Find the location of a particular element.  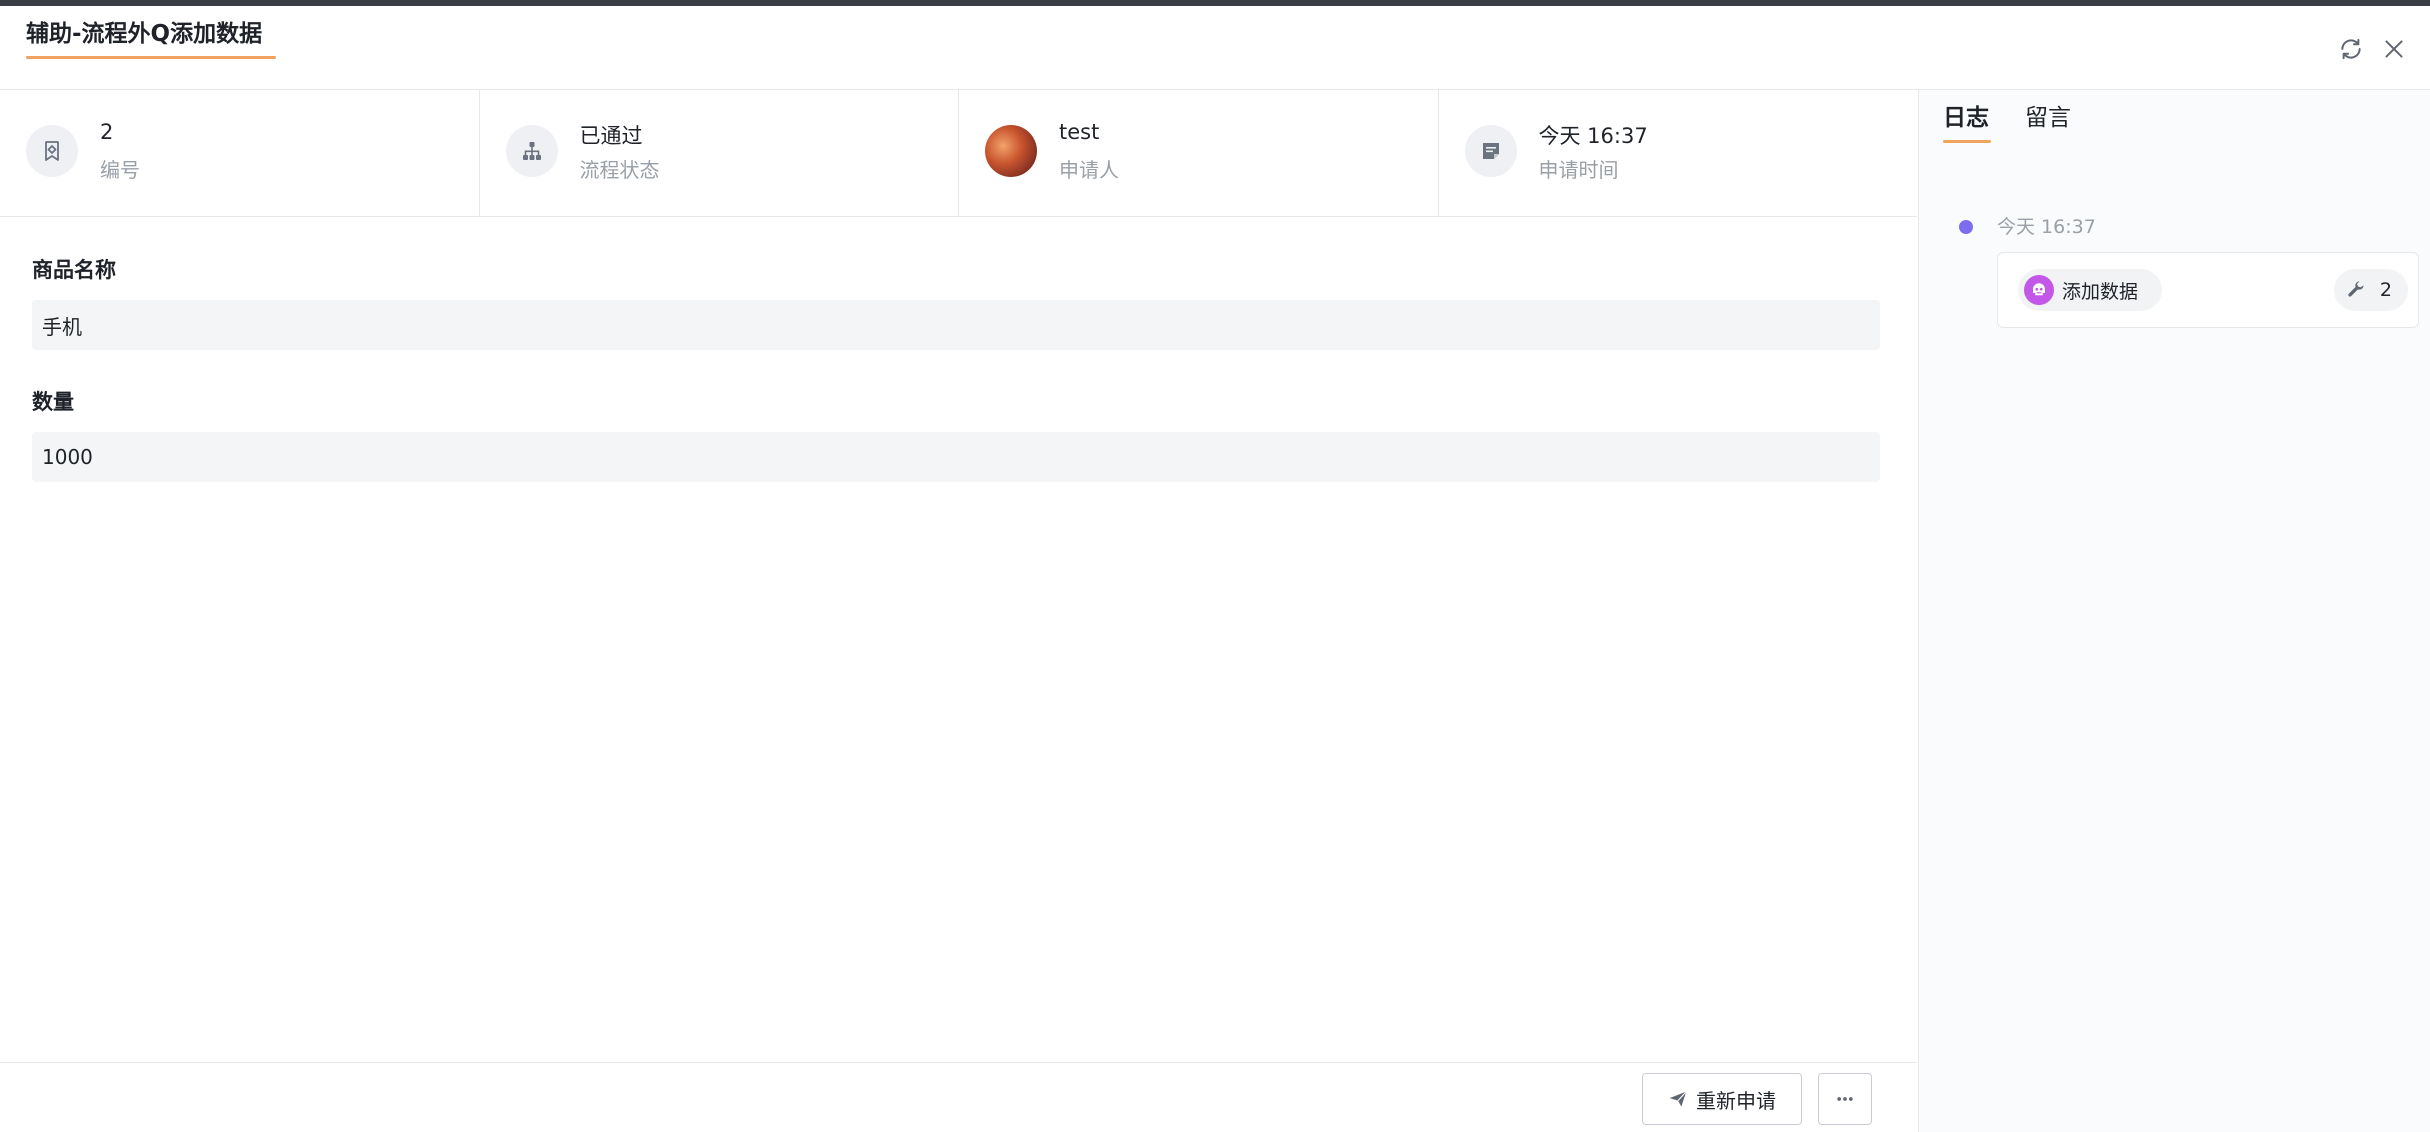

footer-bar: 重新申请 is located at coordinates (958, 1097).